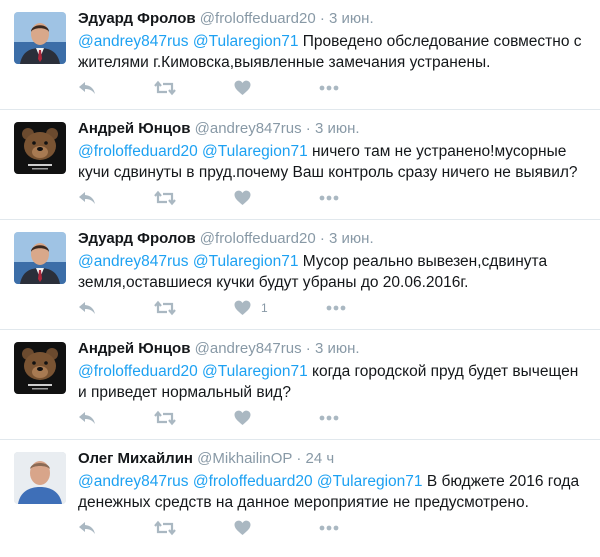  I want to click on like-button: 1, so click(251, 308).